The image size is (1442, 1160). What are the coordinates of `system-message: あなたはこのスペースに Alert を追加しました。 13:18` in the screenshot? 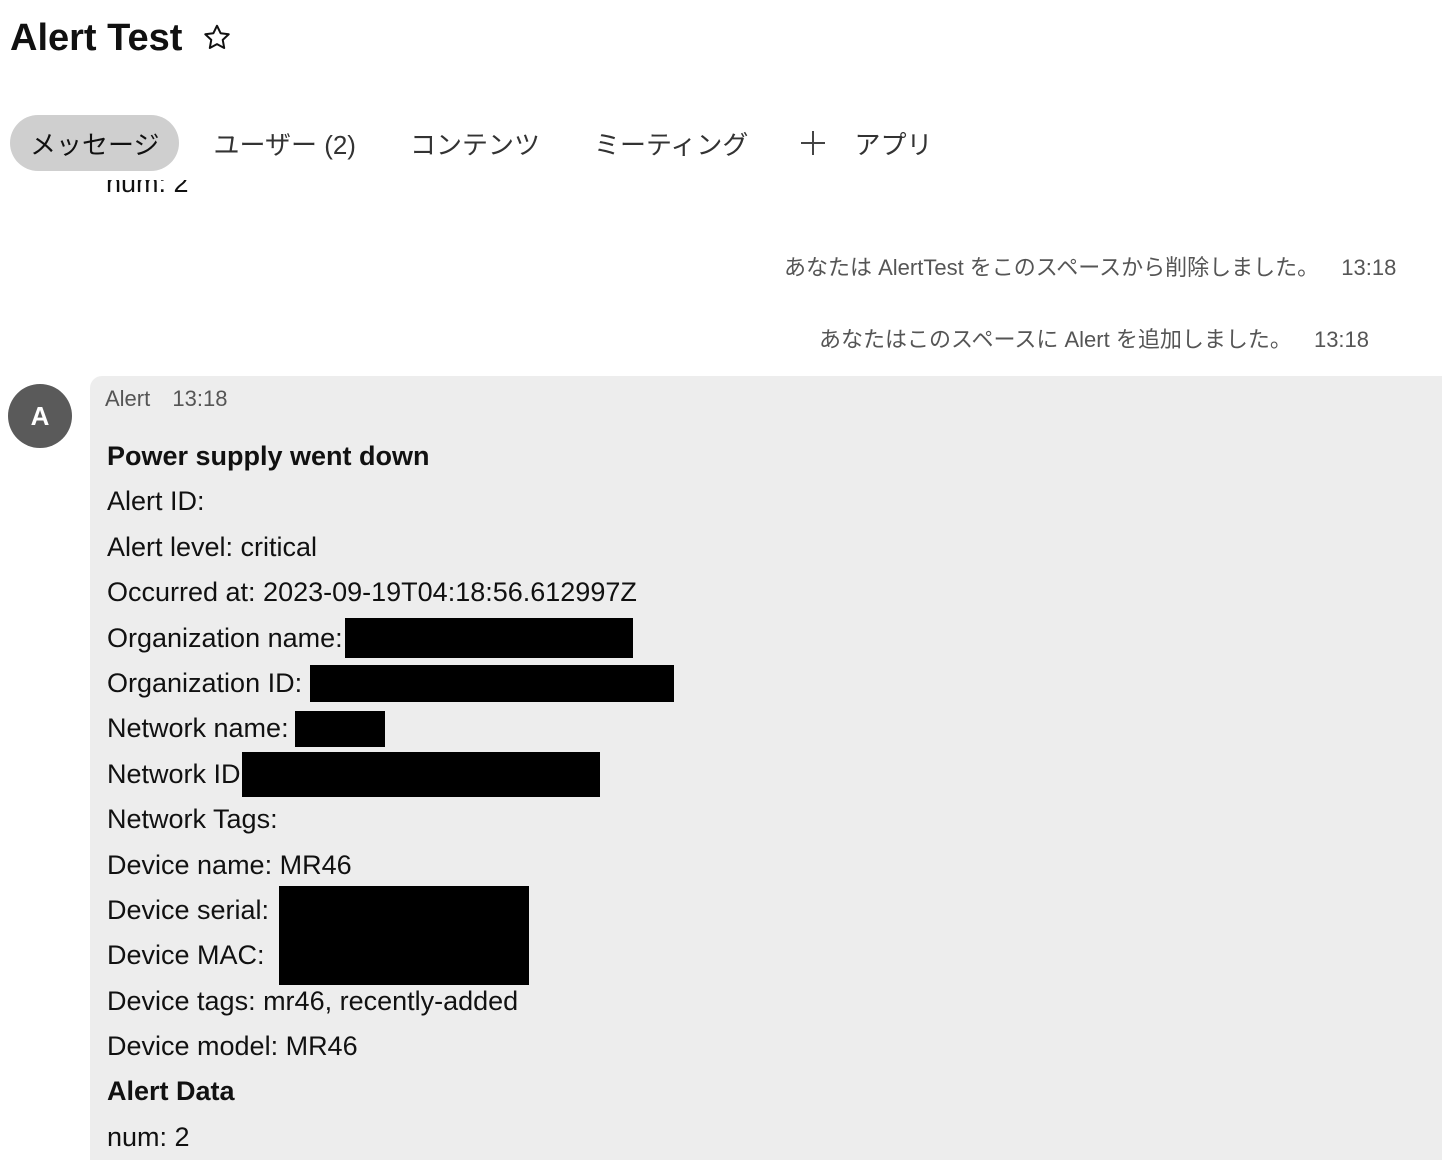 It's located at (1094, 338).